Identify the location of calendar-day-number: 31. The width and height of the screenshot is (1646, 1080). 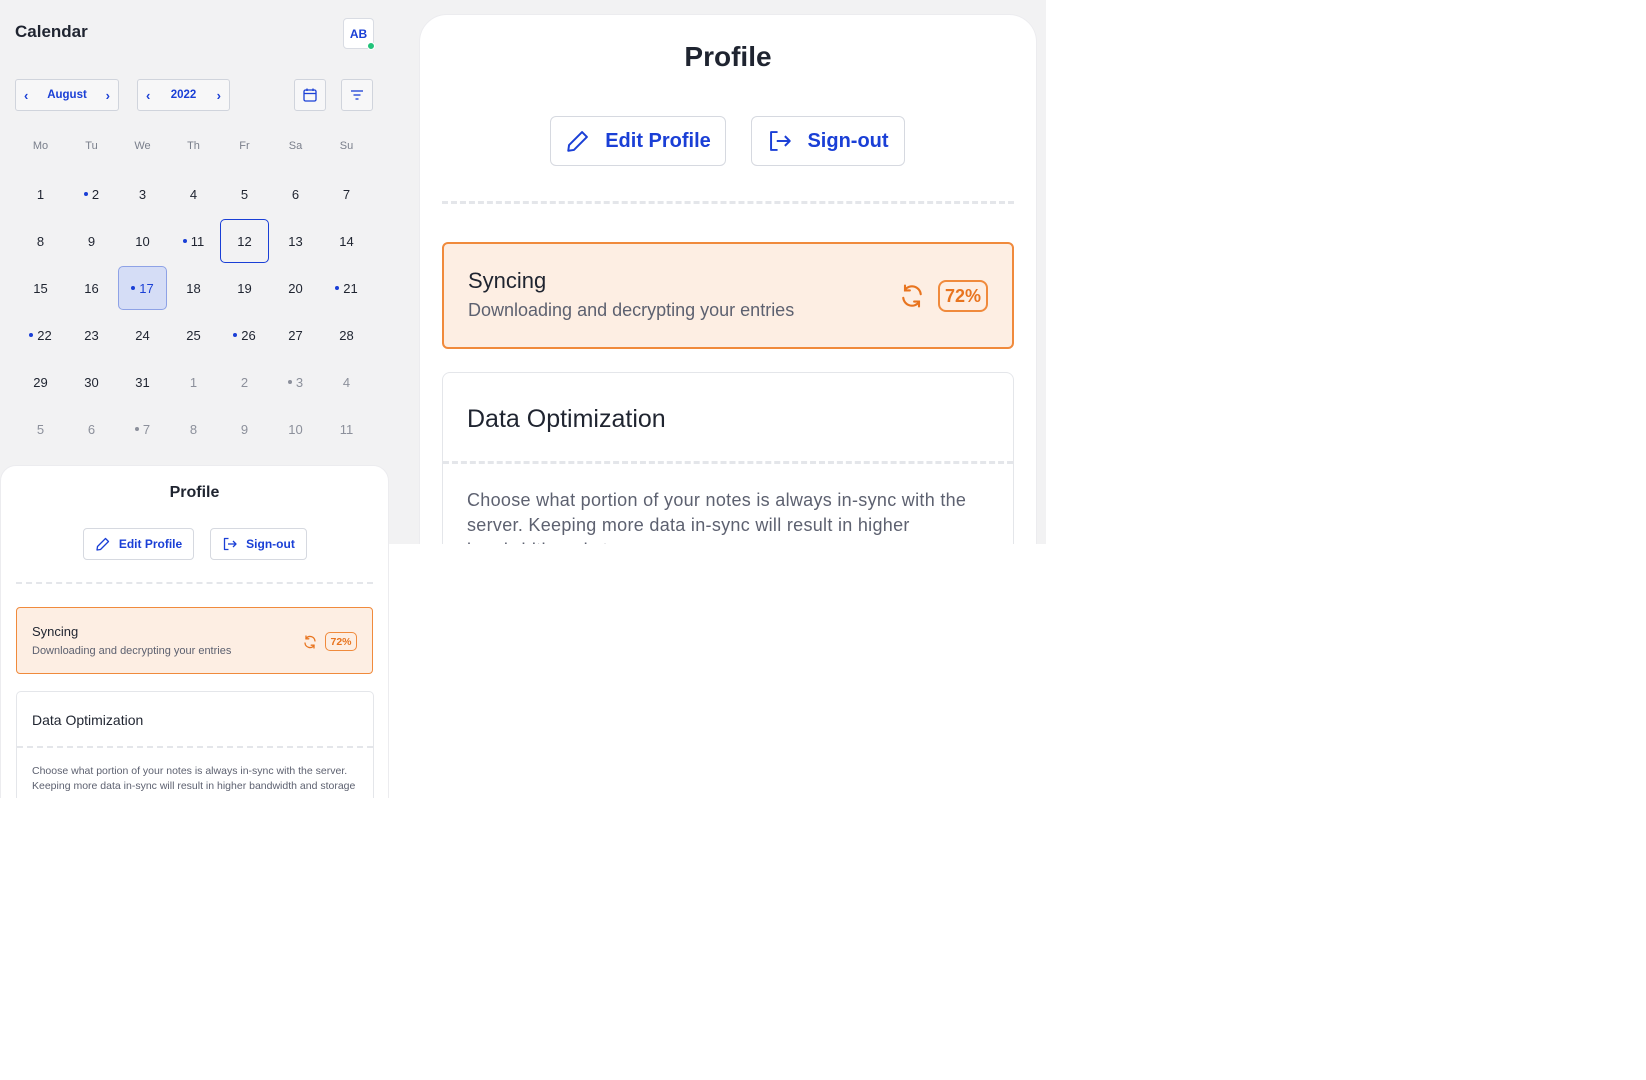
(142, 382).